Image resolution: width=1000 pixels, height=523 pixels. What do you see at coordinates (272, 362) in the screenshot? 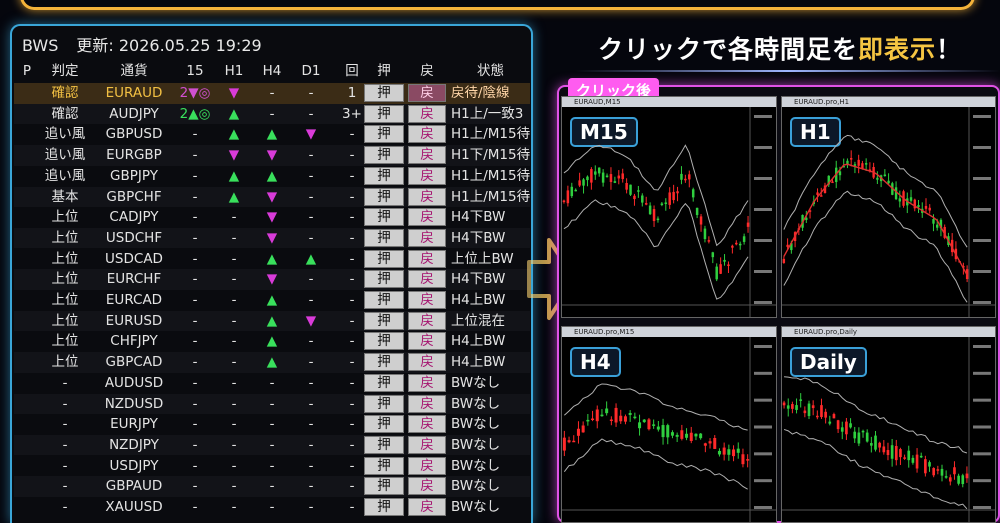
I see `table-row: 上位 GBPCAD - - ▲ - - 押戻 H4上BW` at bounding box center [272, 362].